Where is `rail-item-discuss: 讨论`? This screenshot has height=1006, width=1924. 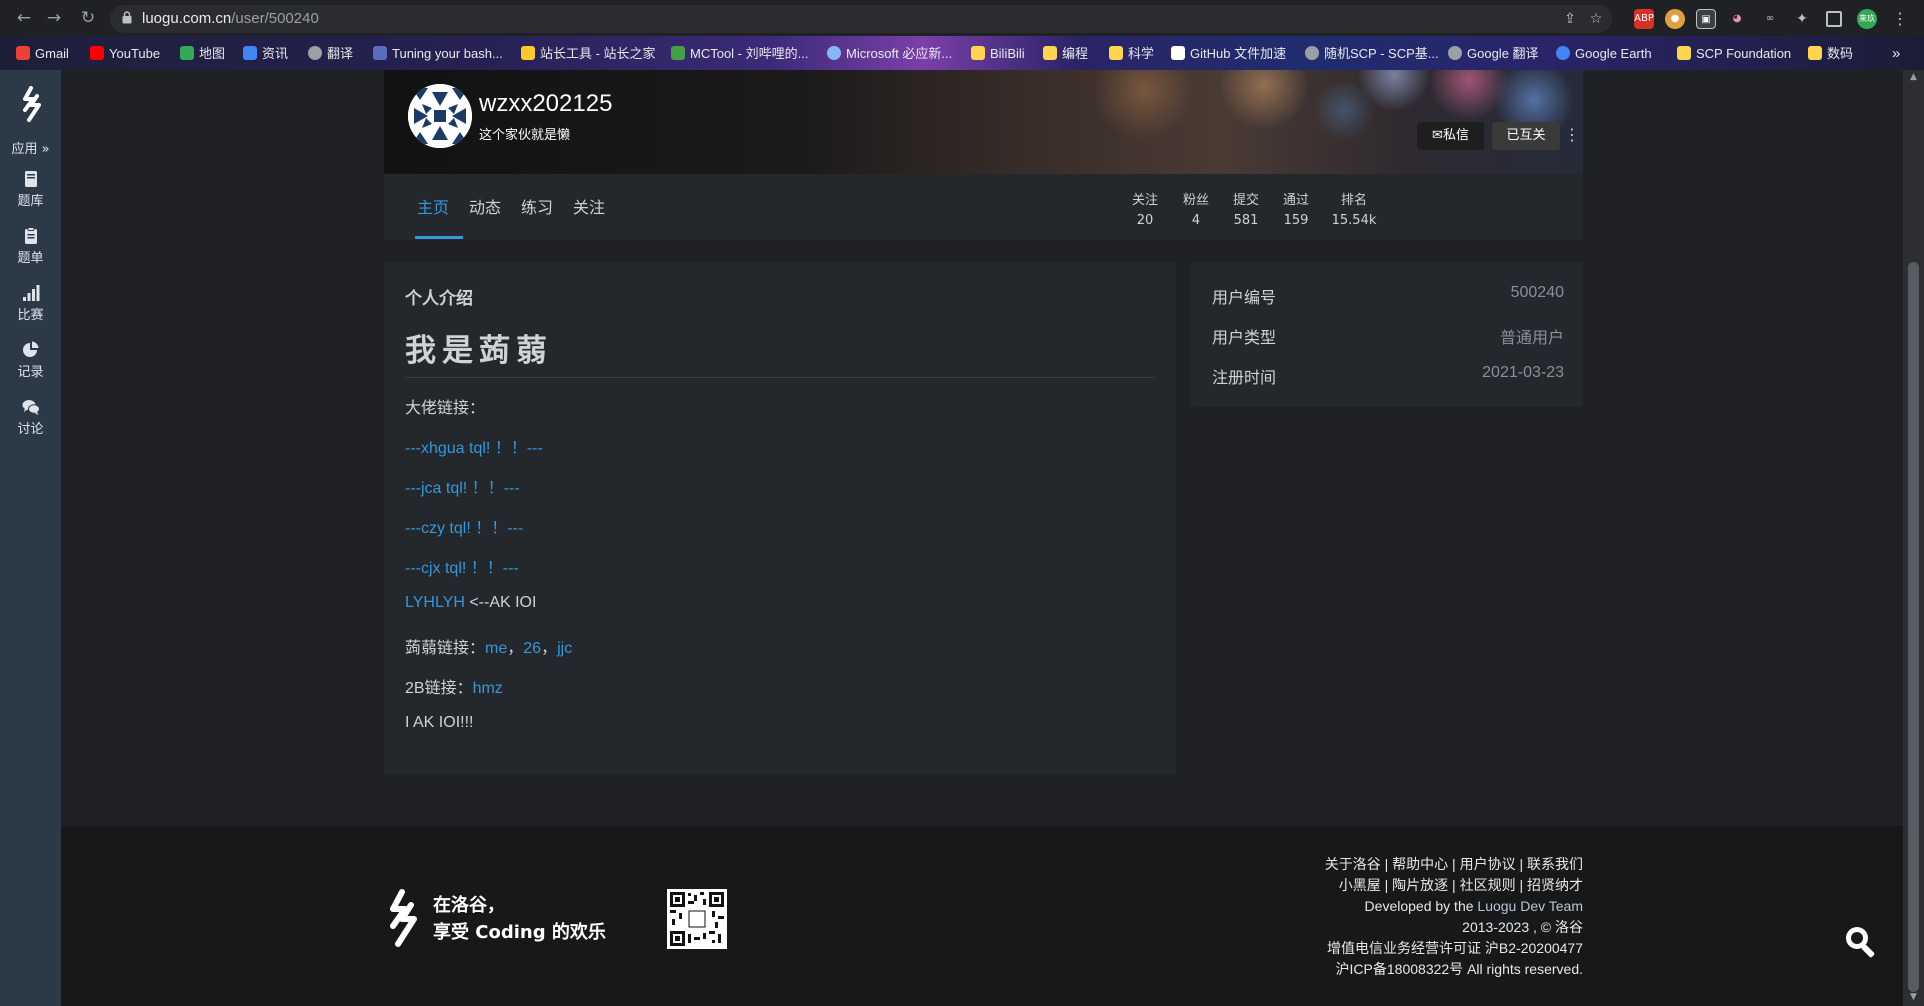
rail-item-discuss: 讨论 is located at coordinates (30, 417).